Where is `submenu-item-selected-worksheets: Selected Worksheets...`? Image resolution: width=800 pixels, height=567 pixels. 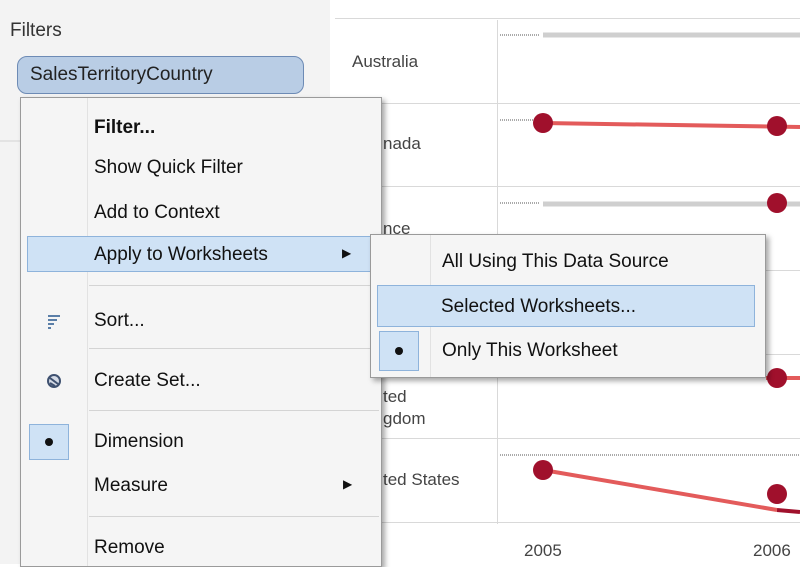 submenu-item-selected-worksheets: Selected Worksheets... is located at coordinates (566, 306).